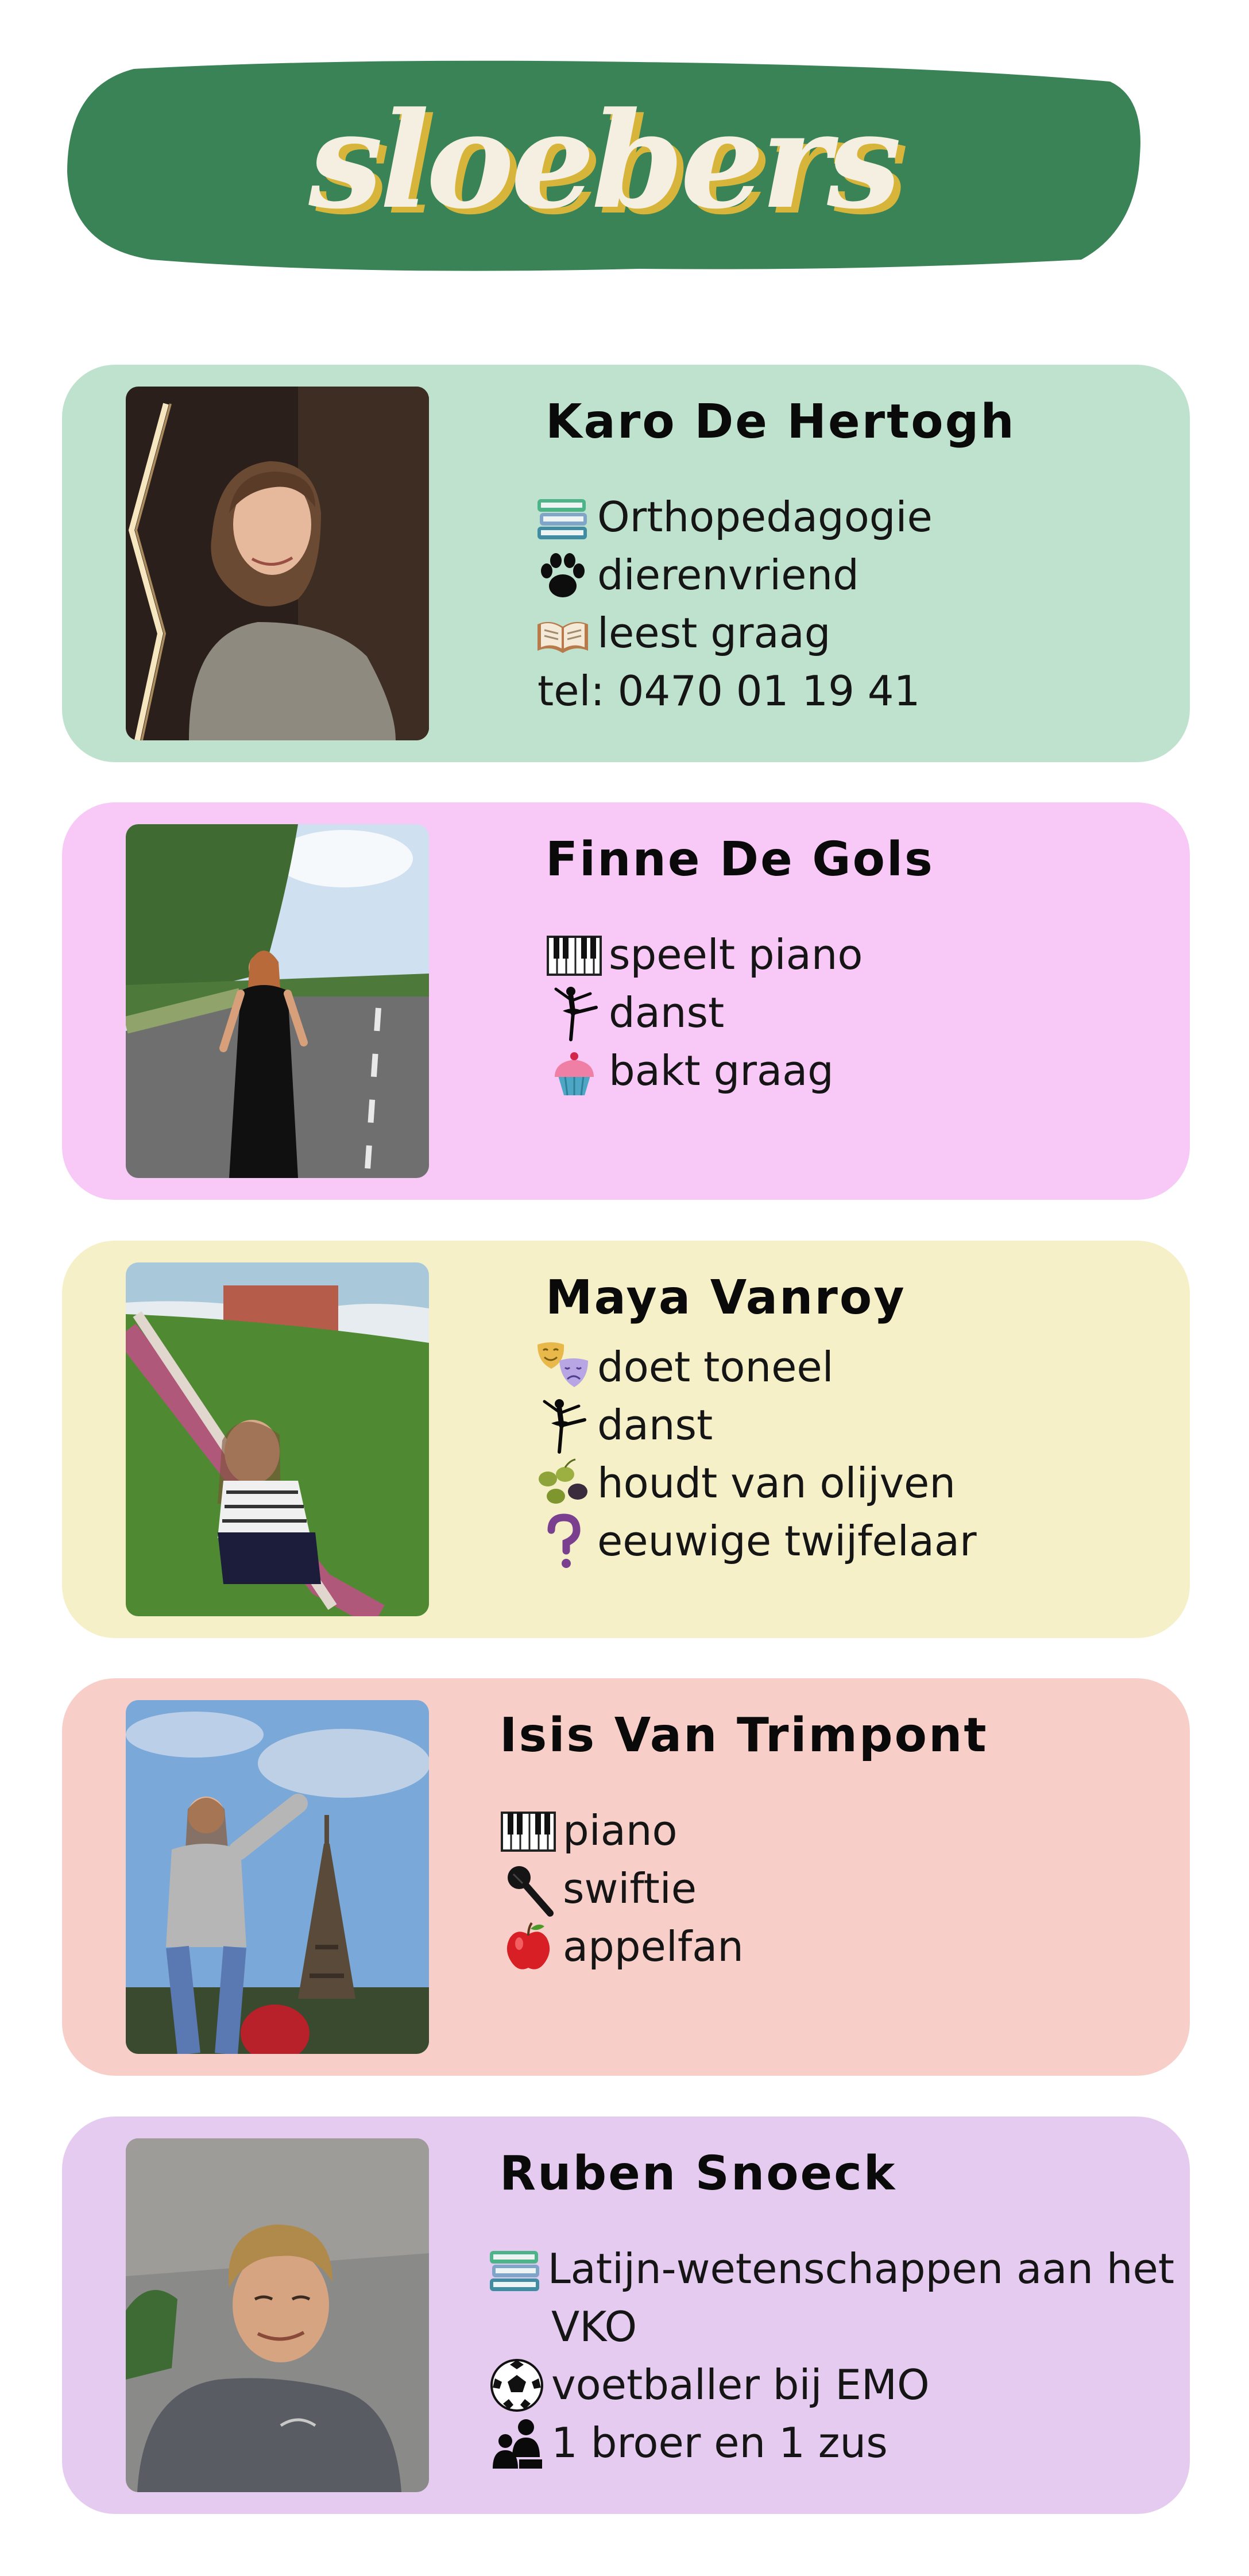  What do you see at coordinates (726, 1297) in the screenshot?
I see `member-name: Maya Vanroy` at bounding box center [726, 1297].